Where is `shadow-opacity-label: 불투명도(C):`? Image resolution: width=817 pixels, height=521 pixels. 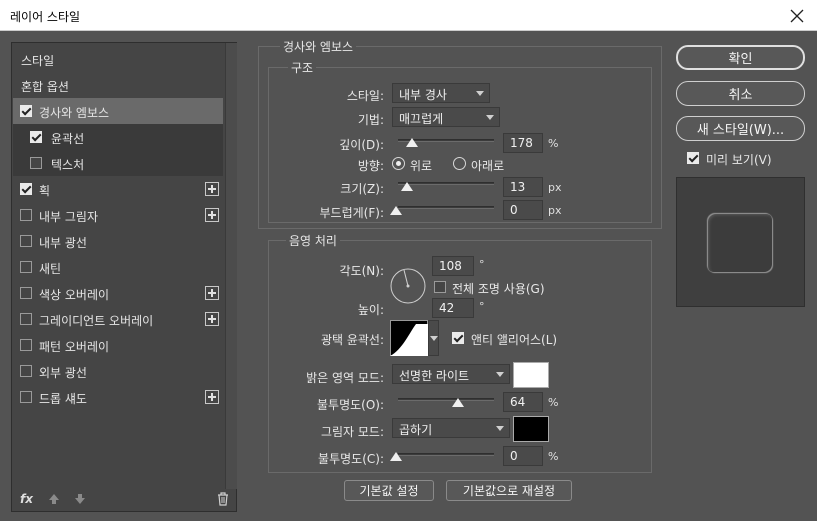 shadow-opacity-label: 불투명도(C): is located at coordinates (351, 459).